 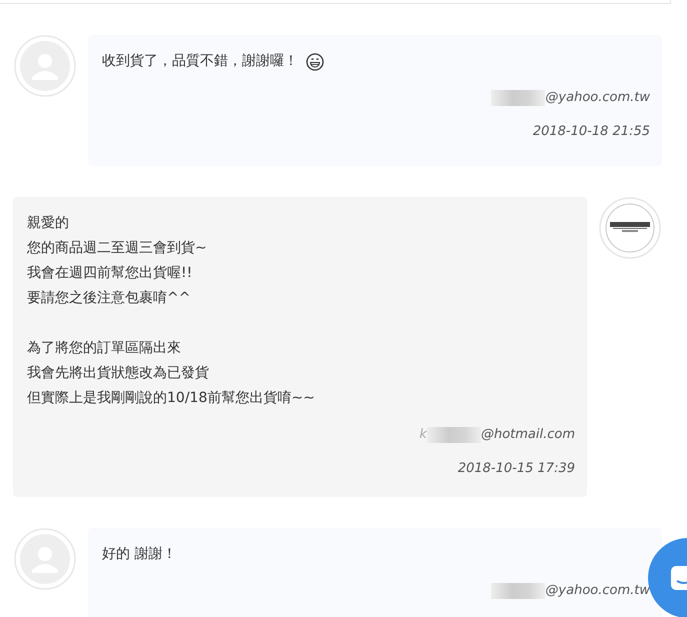 I want to click on message-text: 收到貨了，品質不錯，謝謝囉！, so click(x=200, y=61).